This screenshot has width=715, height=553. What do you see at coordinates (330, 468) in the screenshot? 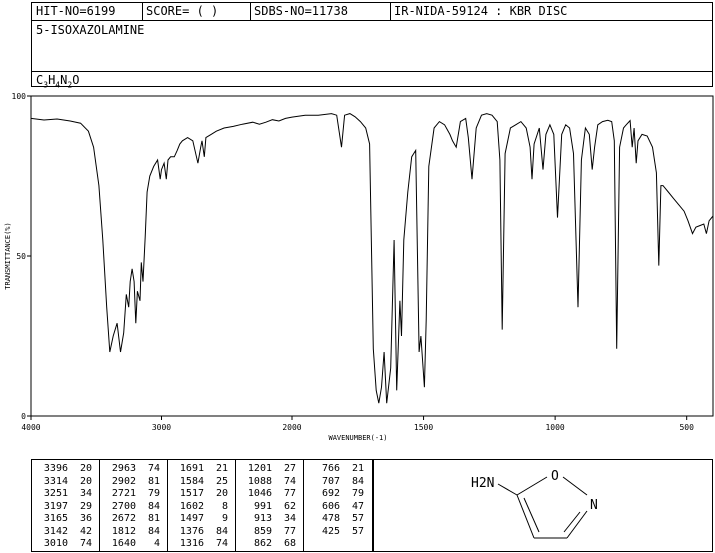
I see `peak-wavenumber: 766` at bounding box center [330, 468].